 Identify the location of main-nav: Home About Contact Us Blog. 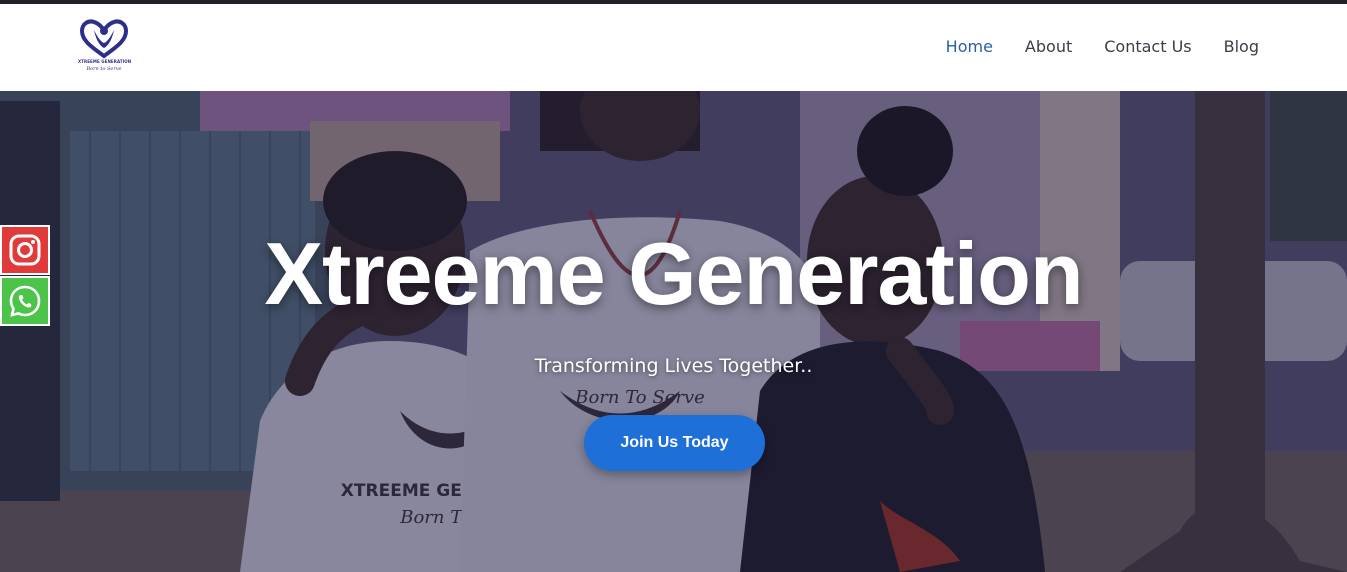
(1102, 46).